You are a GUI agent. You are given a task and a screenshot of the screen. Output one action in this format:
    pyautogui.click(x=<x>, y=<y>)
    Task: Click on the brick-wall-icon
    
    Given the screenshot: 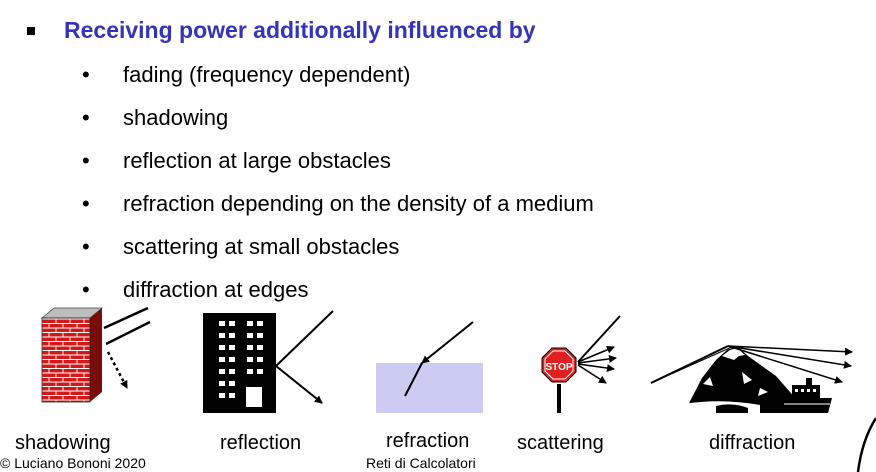 What is the action you would take?
    pyautogui.click(x=72, y=355)
    